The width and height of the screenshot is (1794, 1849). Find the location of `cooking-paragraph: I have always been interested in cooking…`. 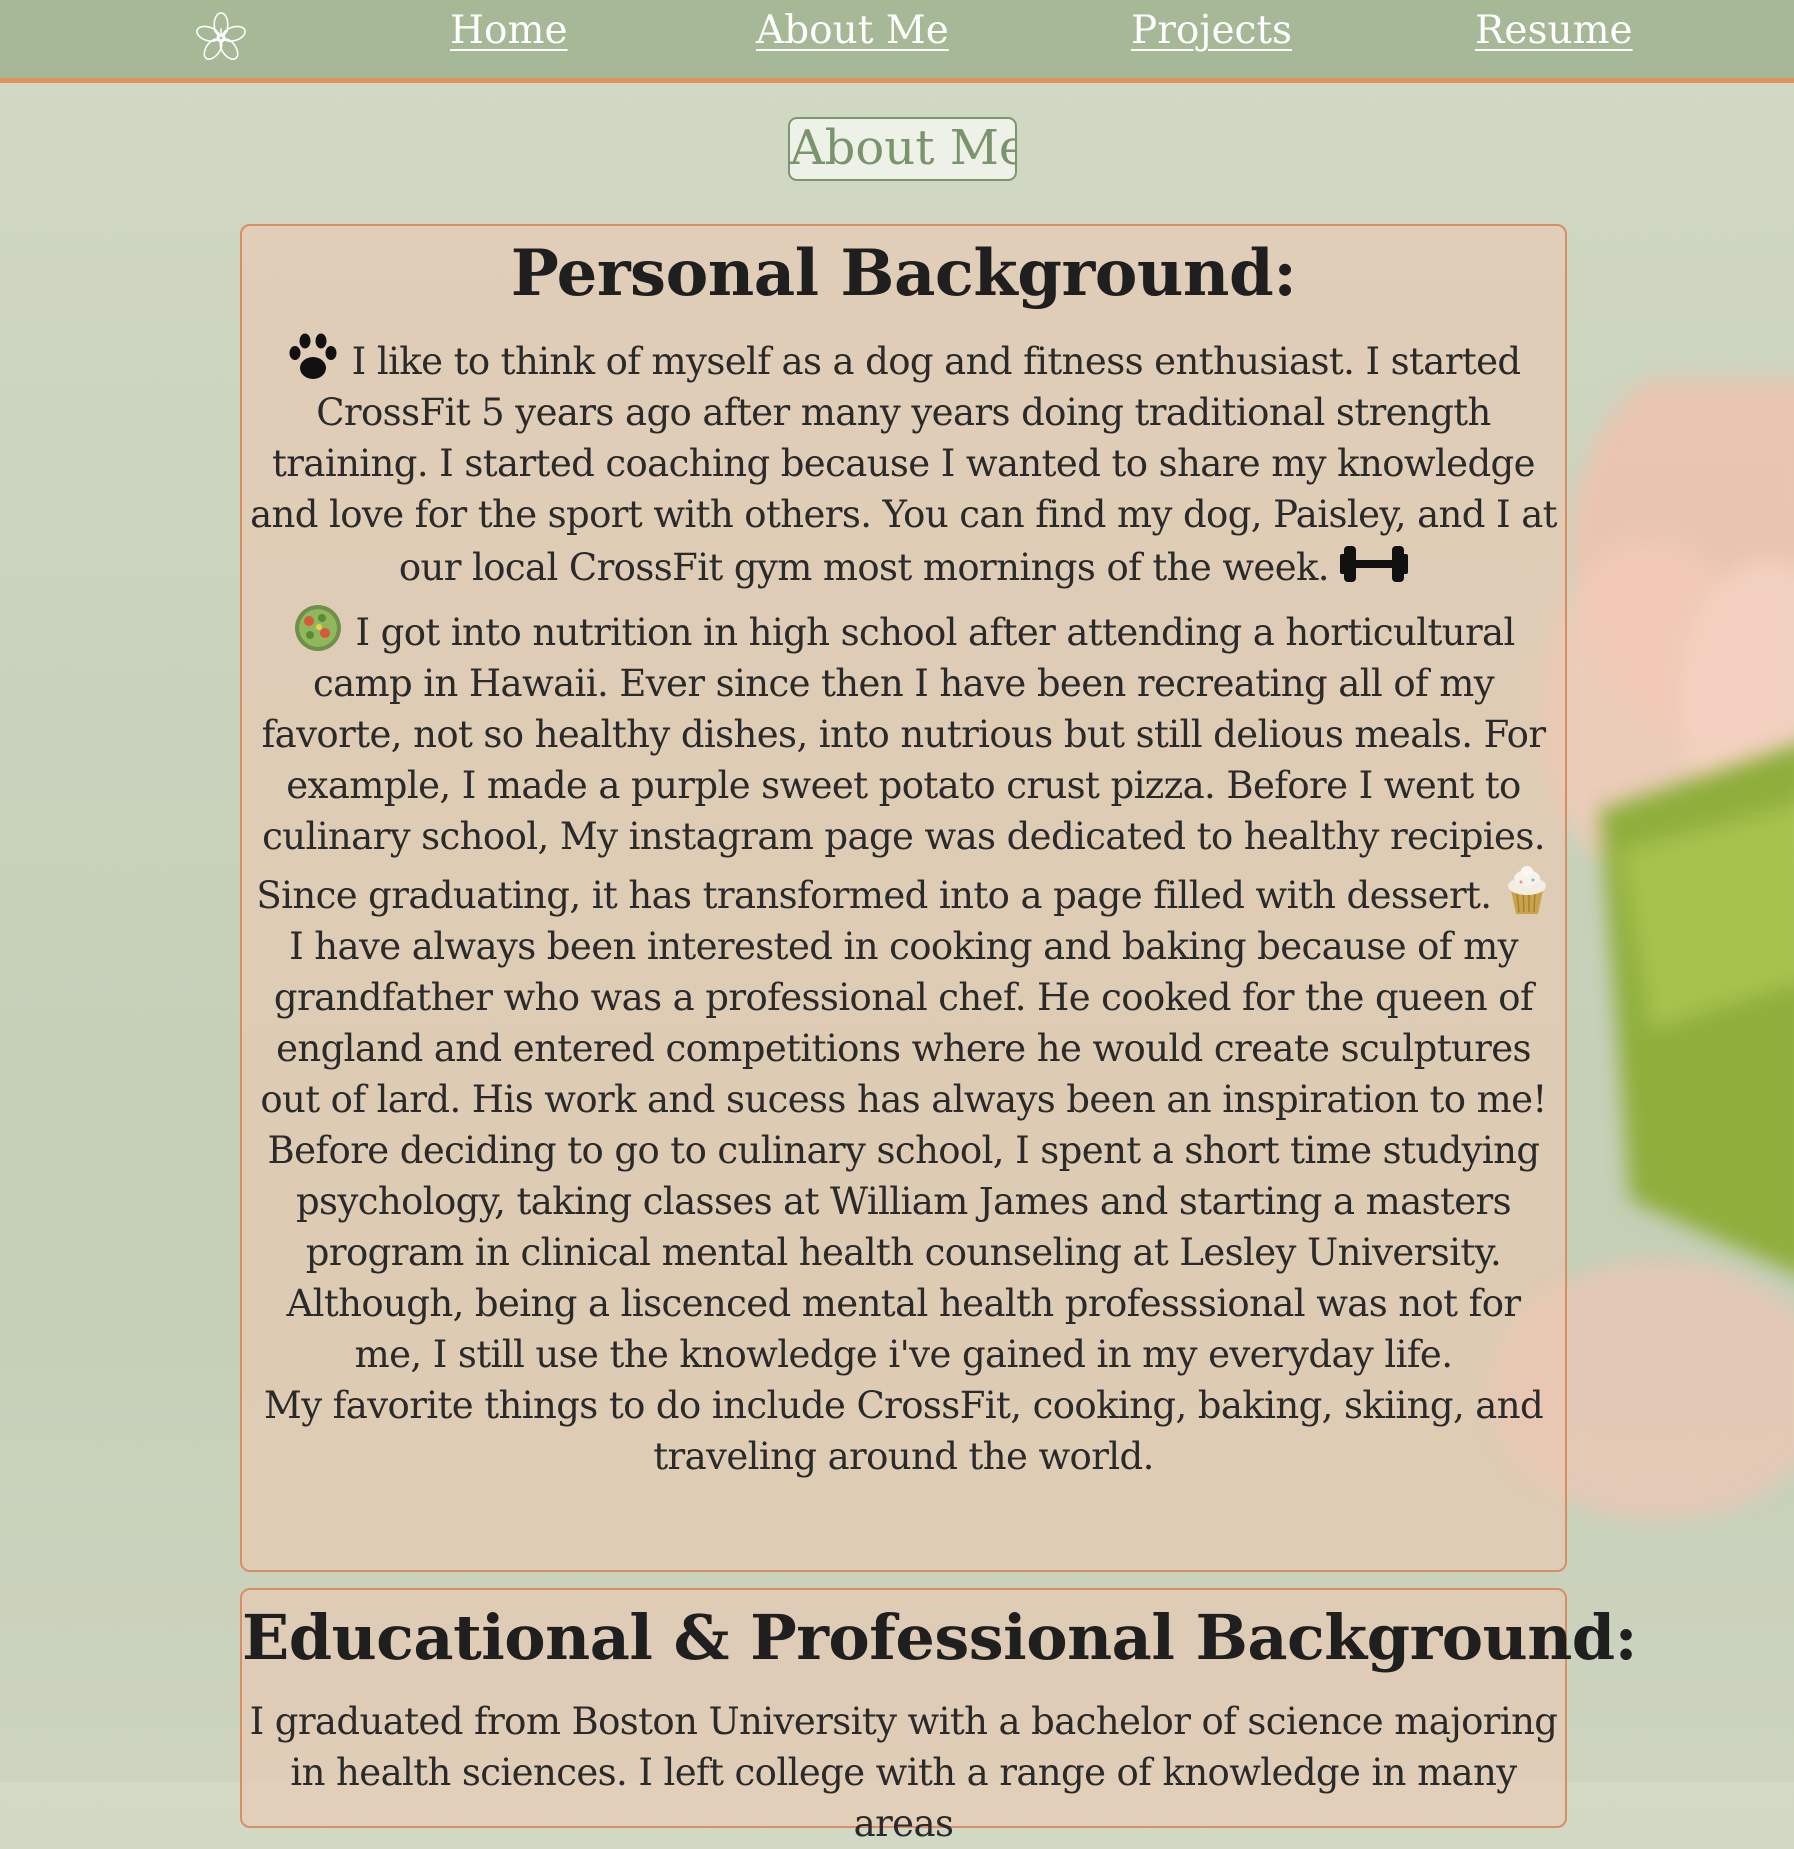

cooking-paragraph: I have always been interested in cooking… is located at coordinates (903, 1023).